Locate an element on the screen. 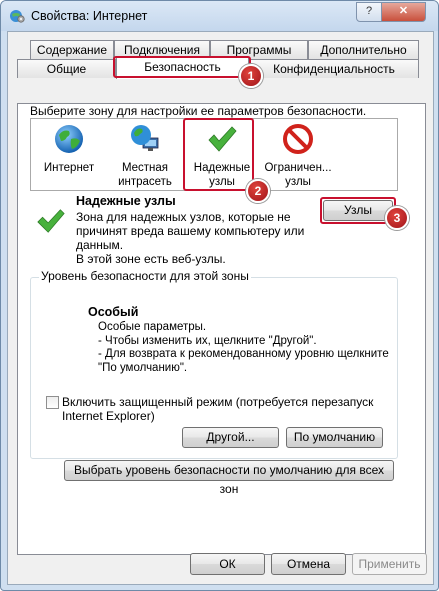  zone-internet-label: Интернет is located at coordinates (69, 168).